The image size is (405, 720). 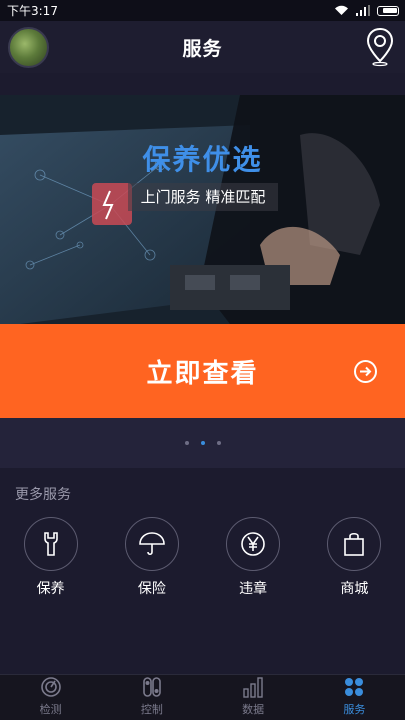 I want to click on service-violations: 违章, so click(x=253, y=562).